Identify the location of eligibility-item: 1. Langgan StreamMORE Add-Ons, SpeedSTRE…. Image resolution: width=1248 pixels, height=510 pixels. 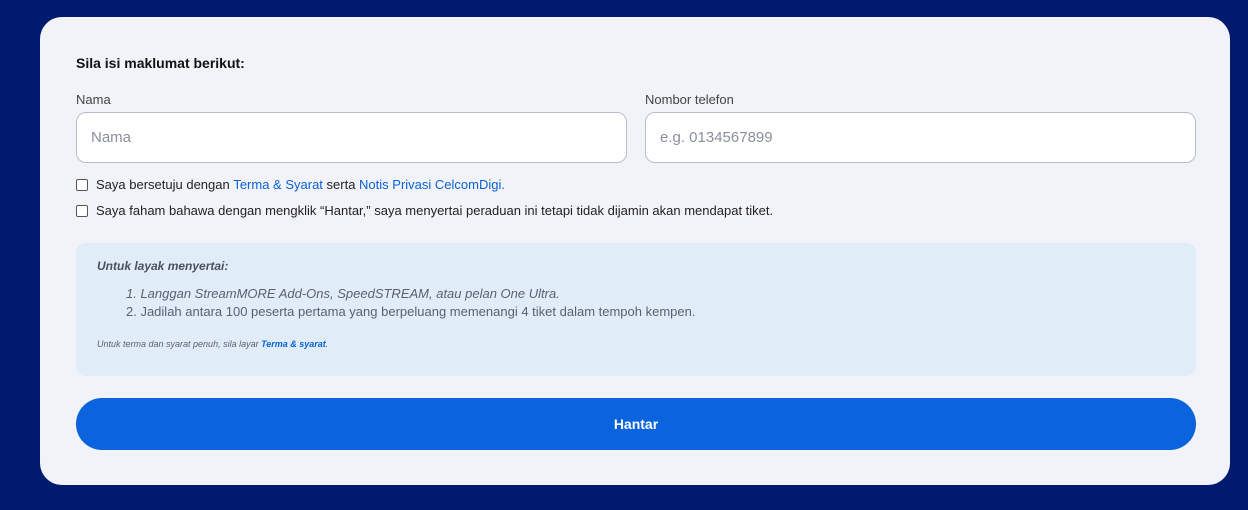
(343, 293).